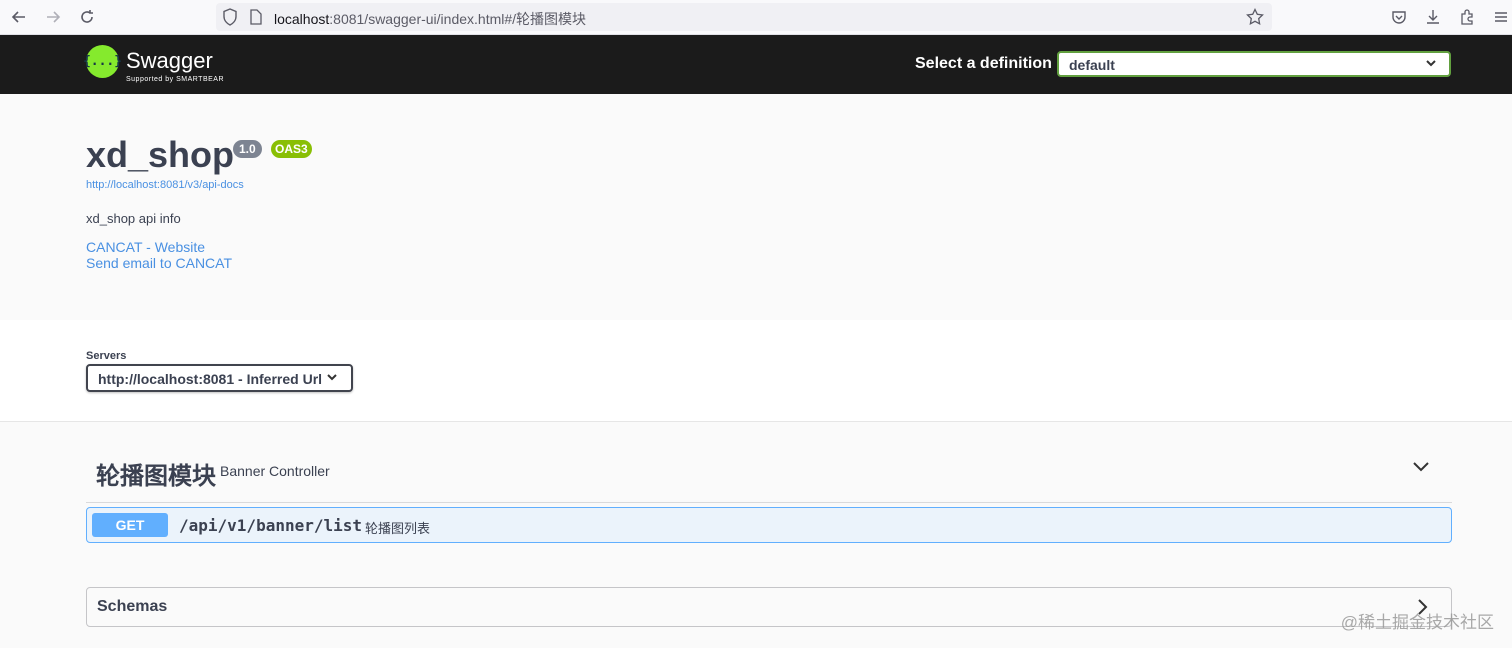  Describe the element at coordinates (133, 218) in the screenshot. I see `api-description: xd_shop api info` at that location.